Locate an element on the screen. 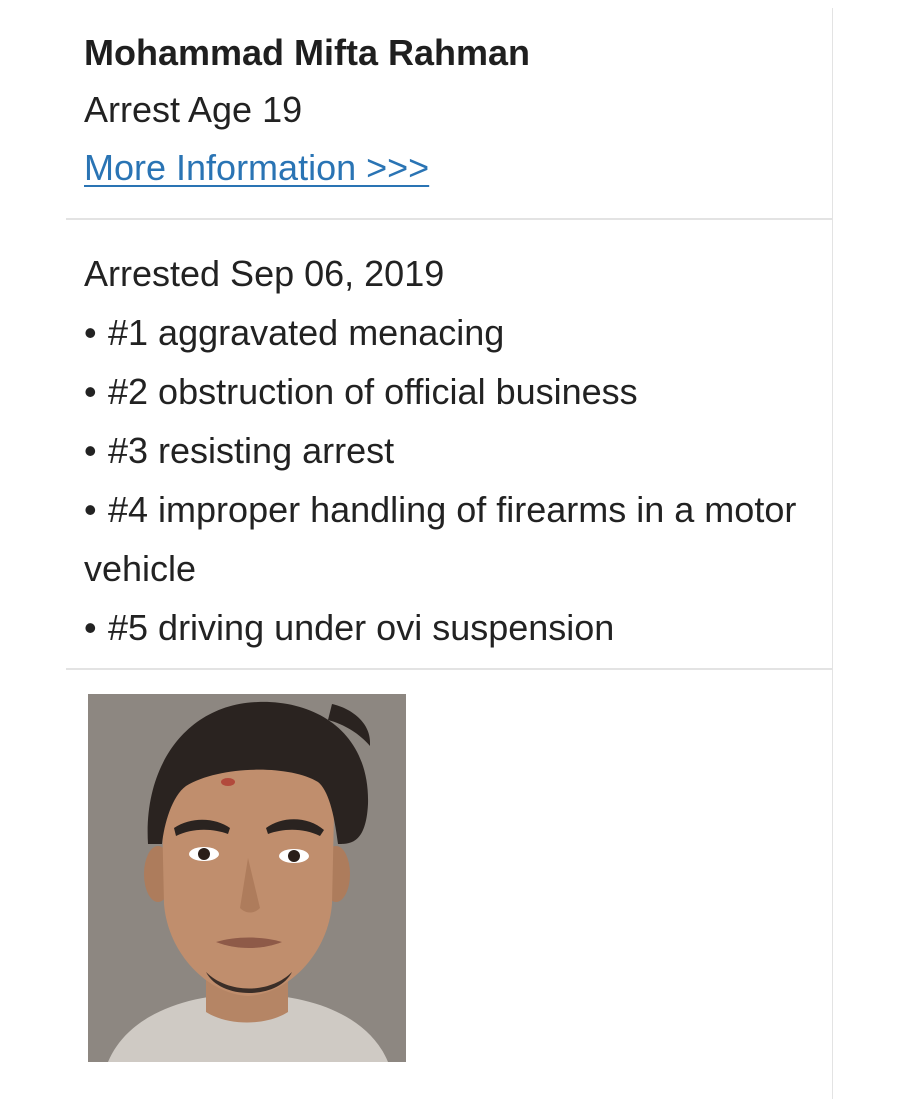 Image resolution: width=900 pixels, height=1099 pixels. charge-item: • #1 aggravated menacing is located at coordinates (458, 332).